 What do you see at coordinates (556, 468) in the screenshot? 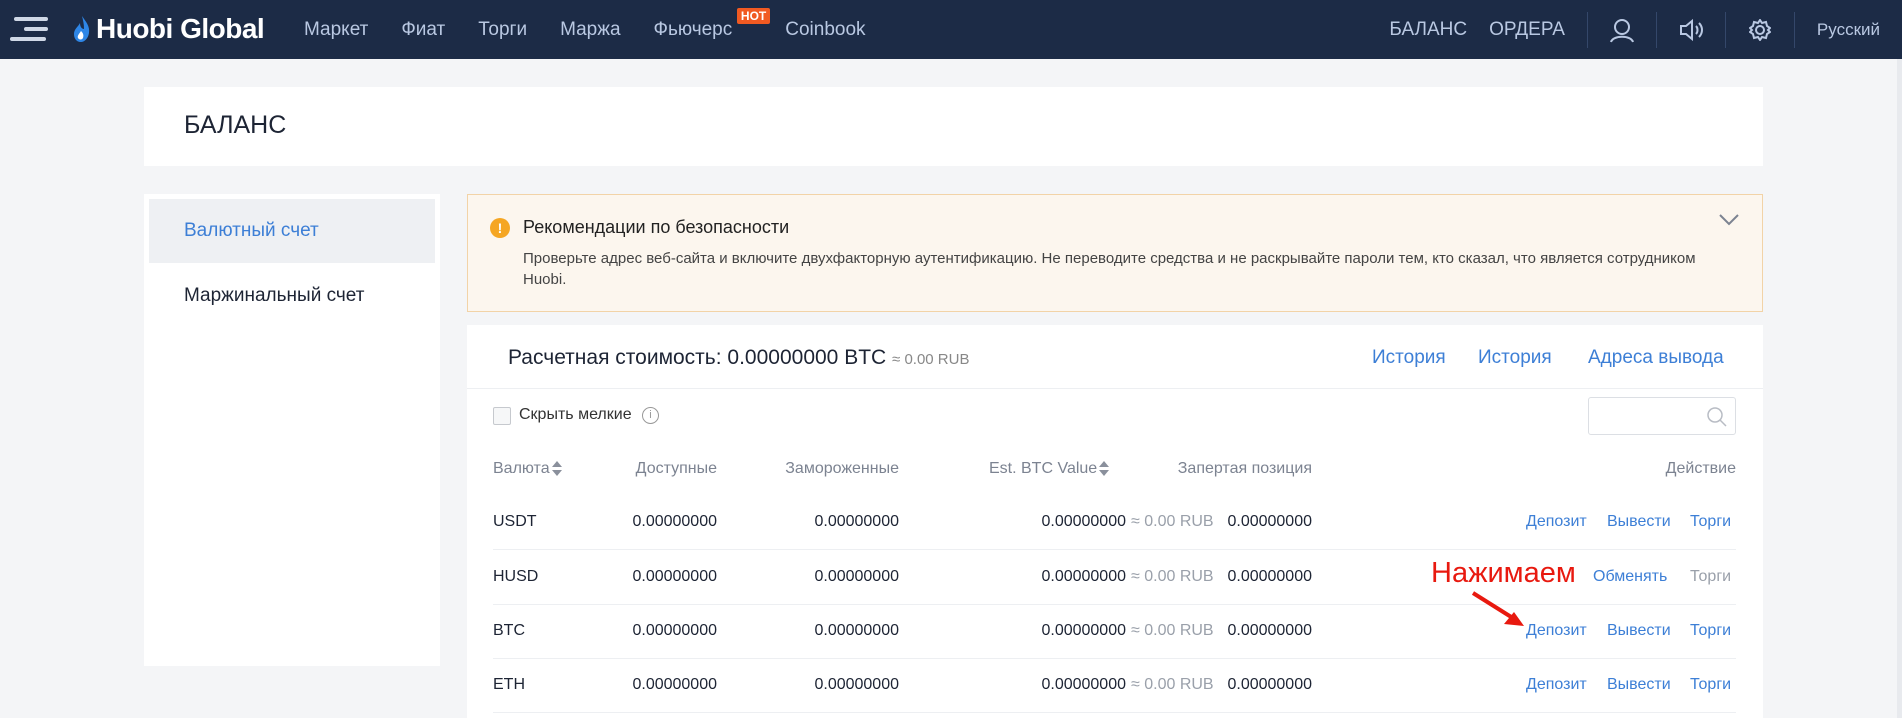
I see `sort-icon` at bounding box center [556, 468].